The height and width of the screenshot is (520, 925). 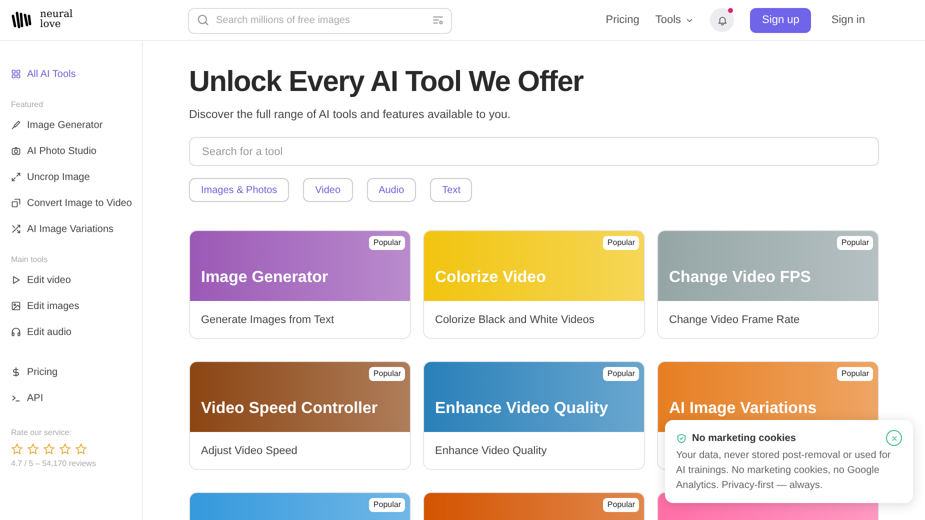 What do you see at coordinates (29, 260) in the screenshot?
I see `section-heading: Main tools` at bounding box center [29, 260].